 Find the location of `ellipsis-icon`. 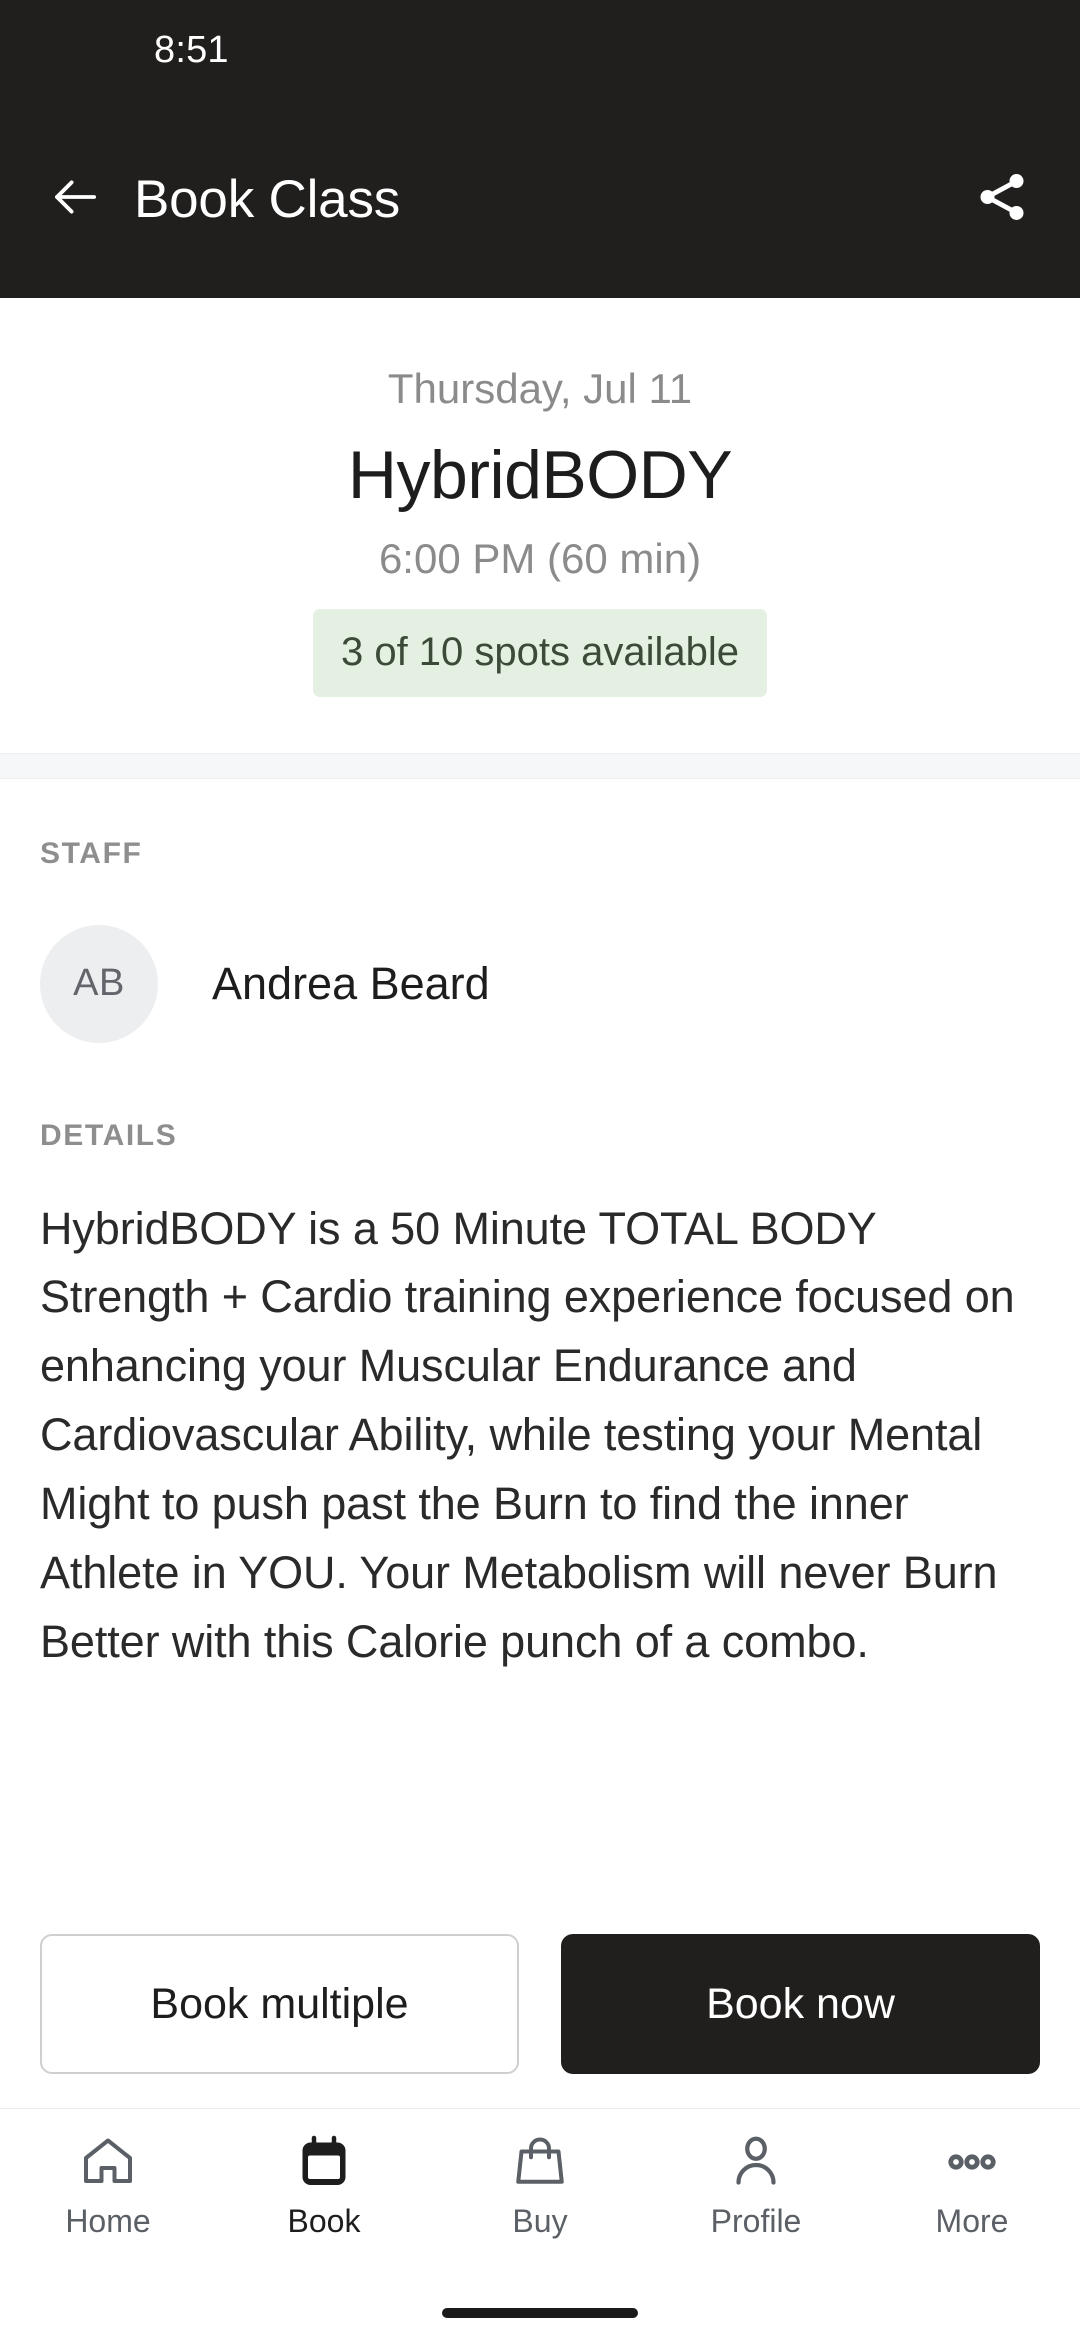

ellipsis-icon is located at coordinates (972, 2162).